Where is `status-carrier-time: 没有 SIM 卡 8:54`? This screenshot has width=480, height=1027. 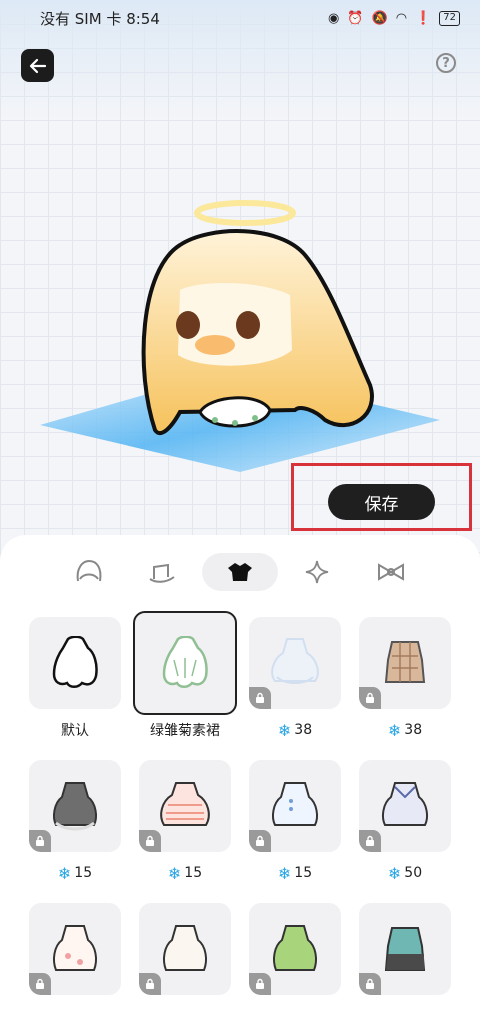
status-carrier-time: 没有 SIM 卡 8:54 is located at coordinates (100, 18).